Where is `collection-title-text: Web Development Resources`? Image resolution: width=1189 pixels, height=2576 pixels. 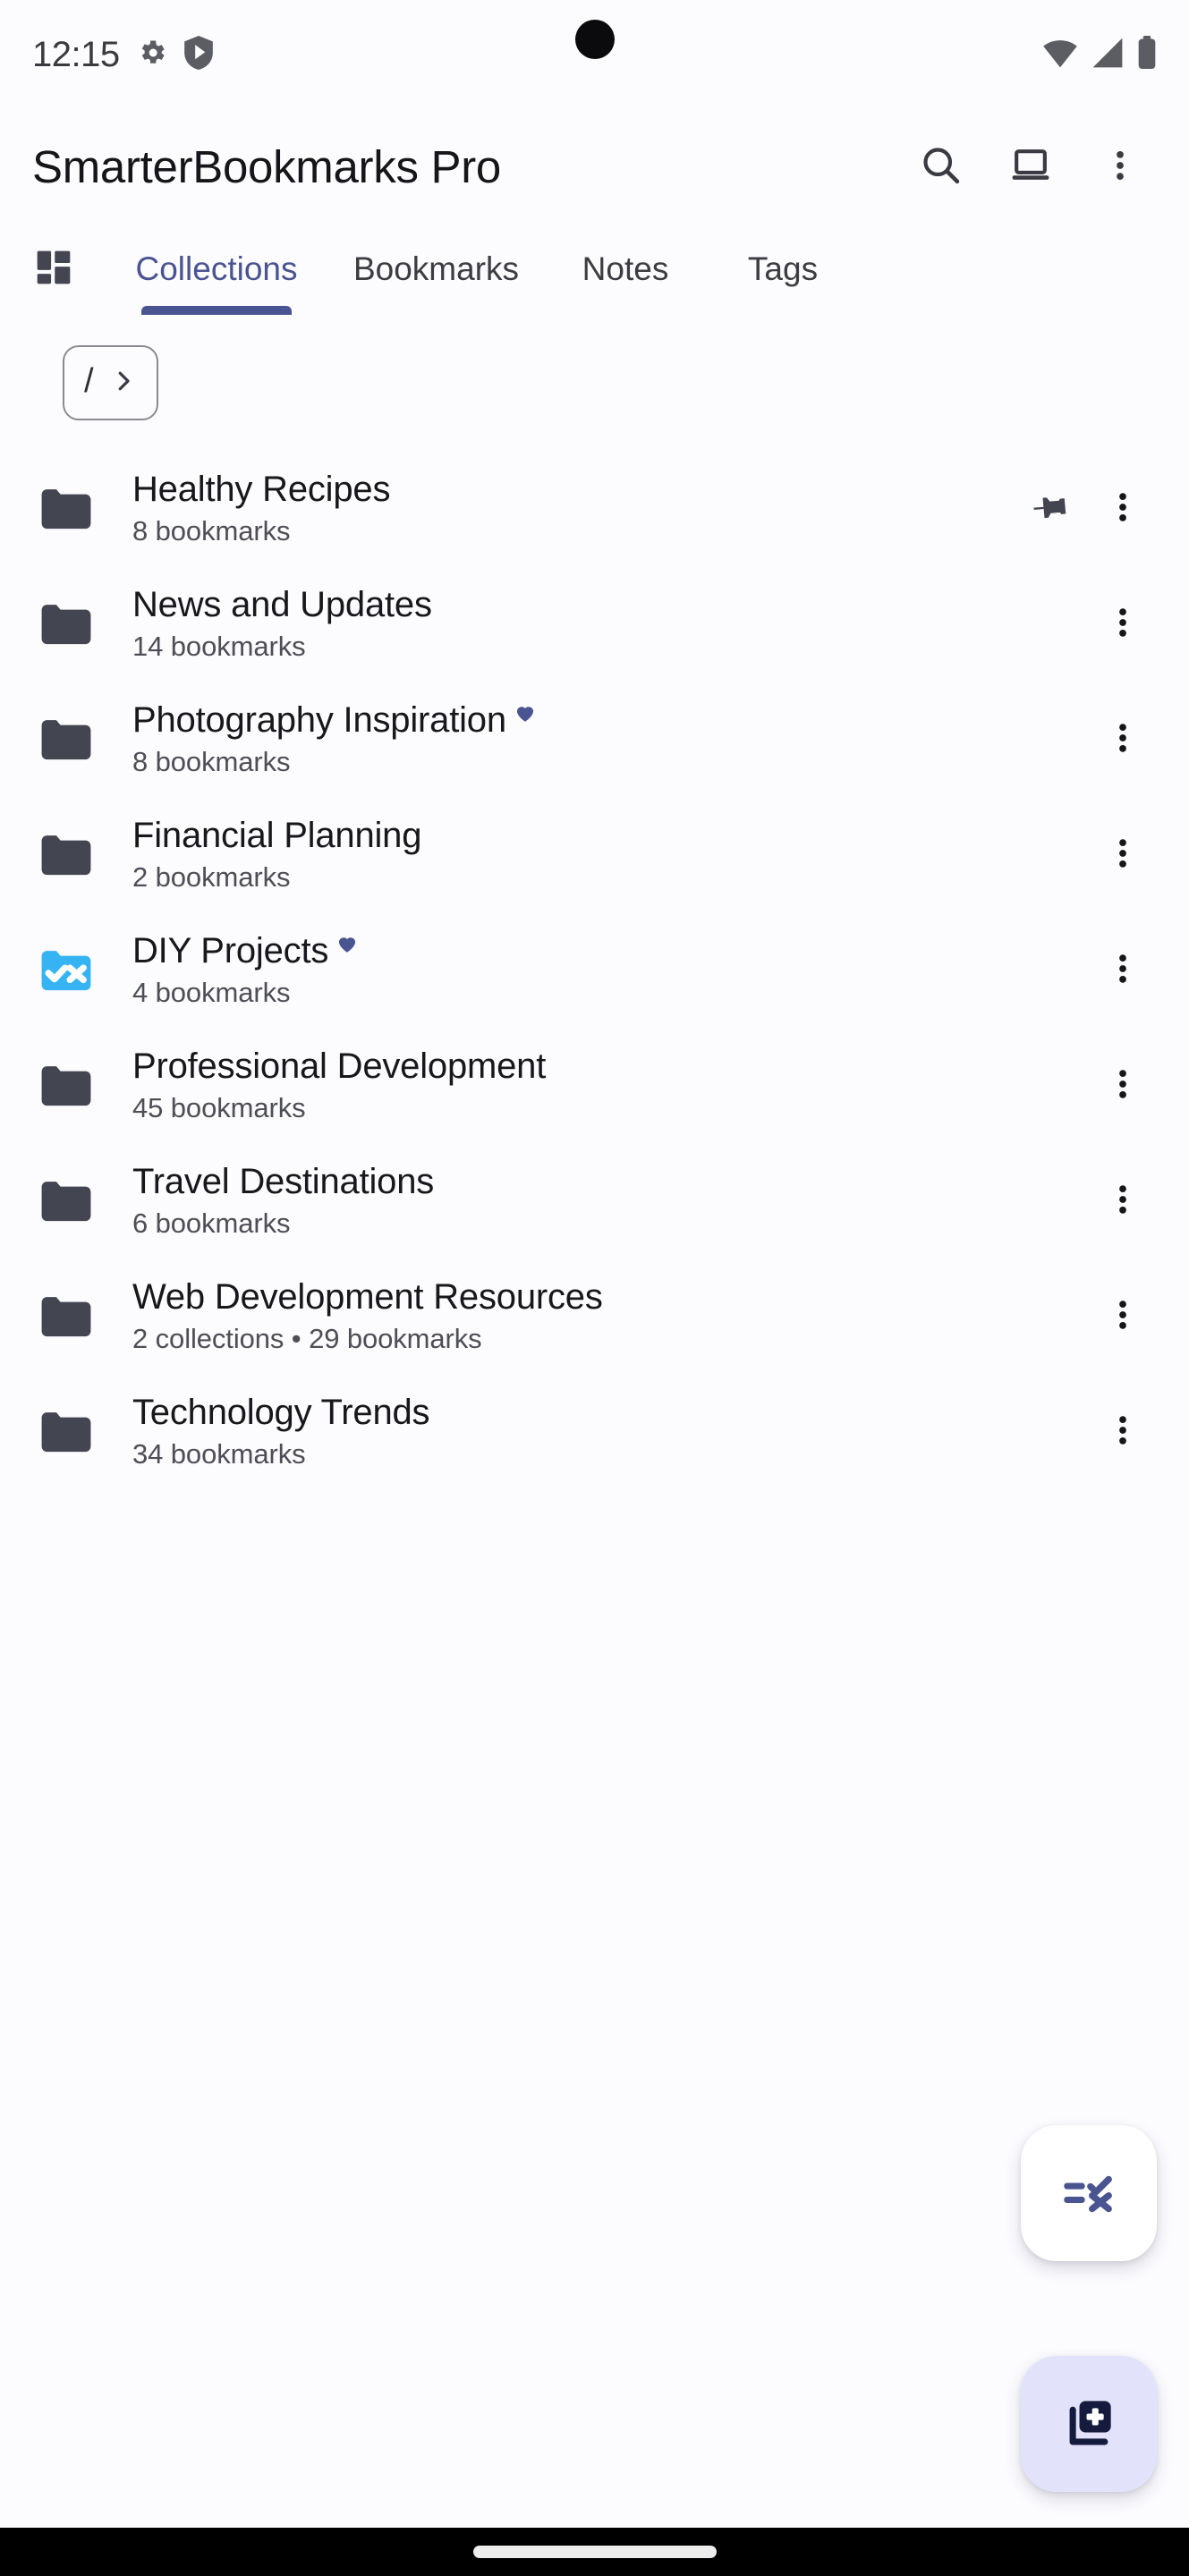
collection-title-text: Web Development Resources is located at coordinates (367, 1297).